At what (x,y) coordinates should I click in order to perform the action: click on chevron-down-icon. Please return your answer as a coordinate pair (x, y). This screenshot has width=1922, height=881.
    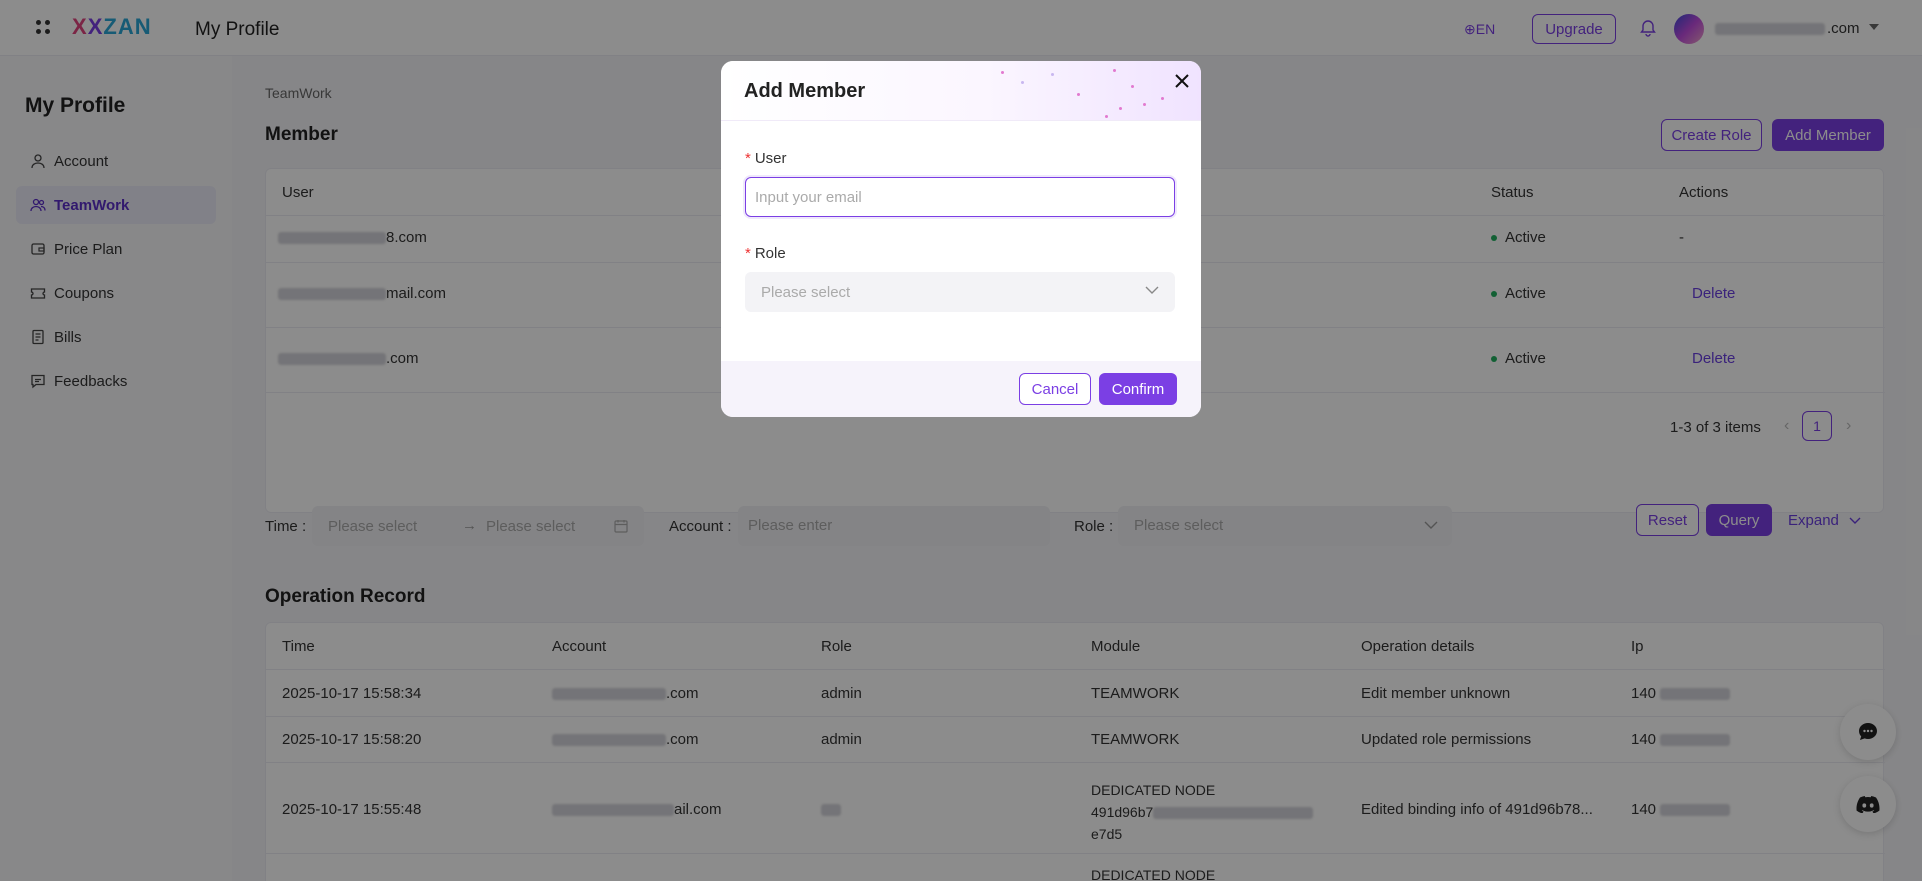
    Looking at the image, I should click on (1152, 290).